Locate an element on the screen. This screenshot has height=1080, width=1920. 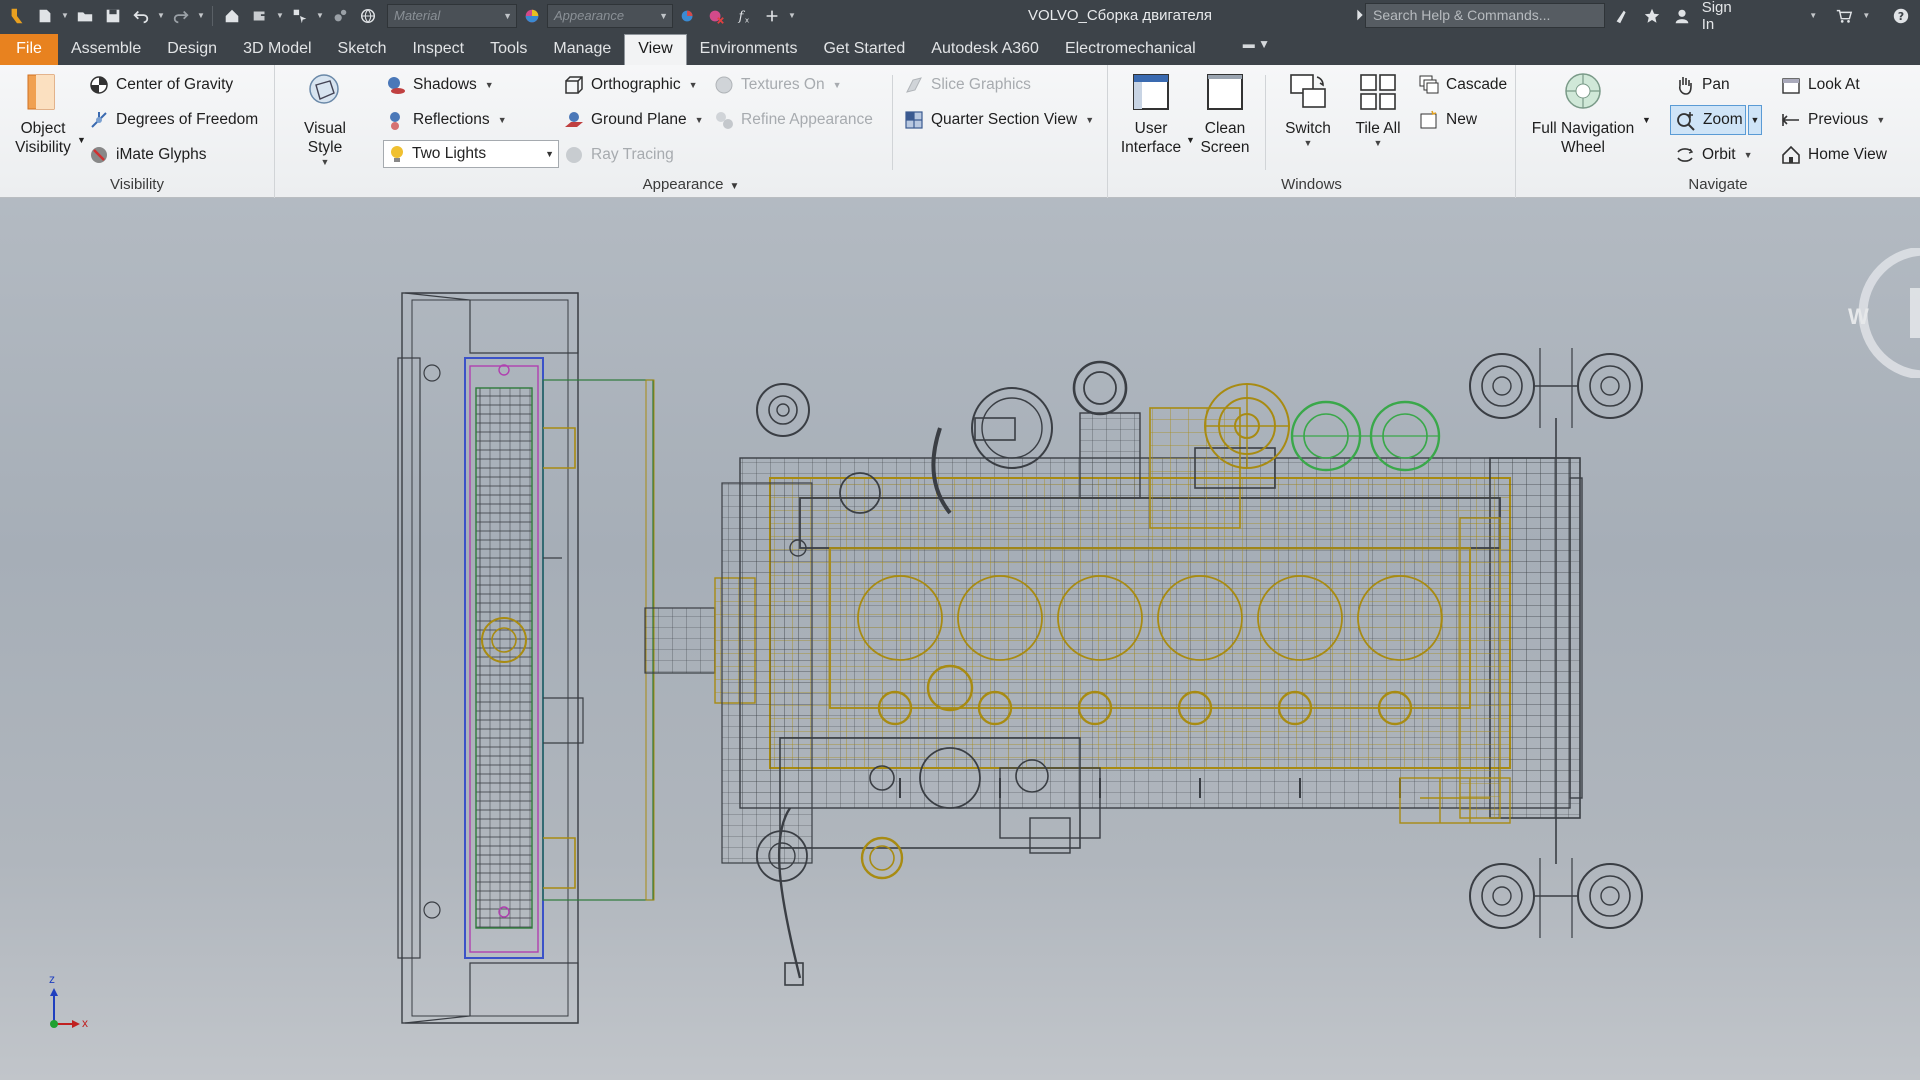
tab-file: File is located at coordinates (29, 49).